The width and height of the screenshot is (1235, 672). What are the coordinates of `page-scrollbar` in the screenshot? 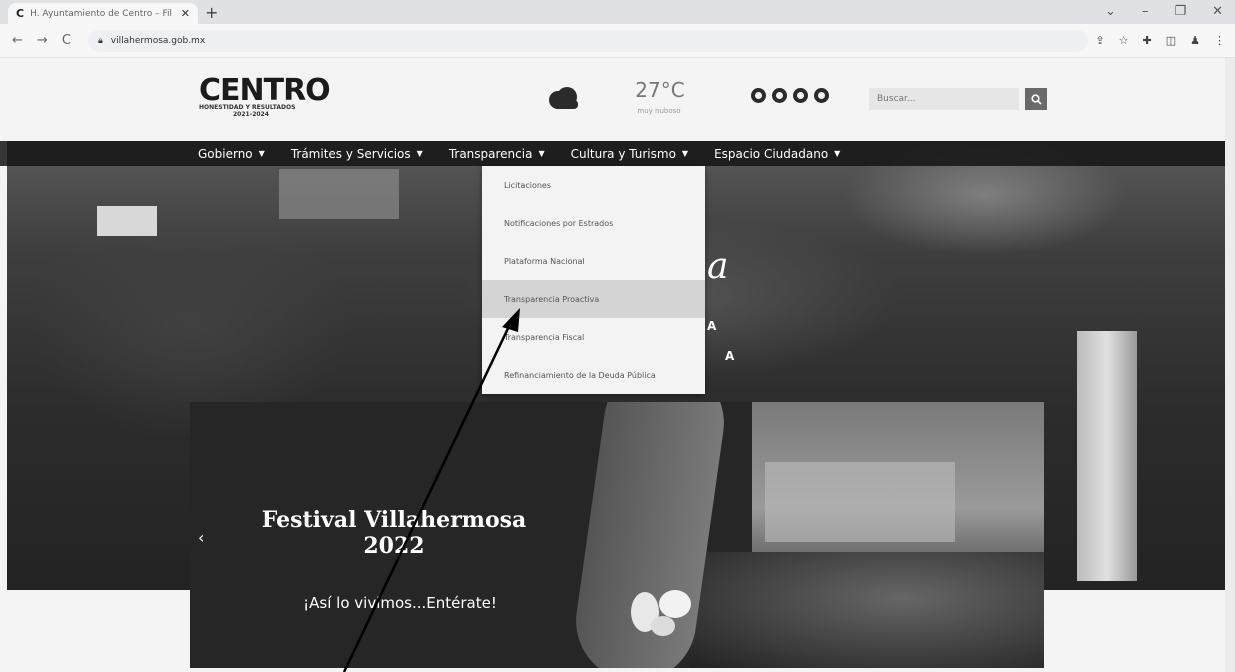 It's located at (1230, 365).